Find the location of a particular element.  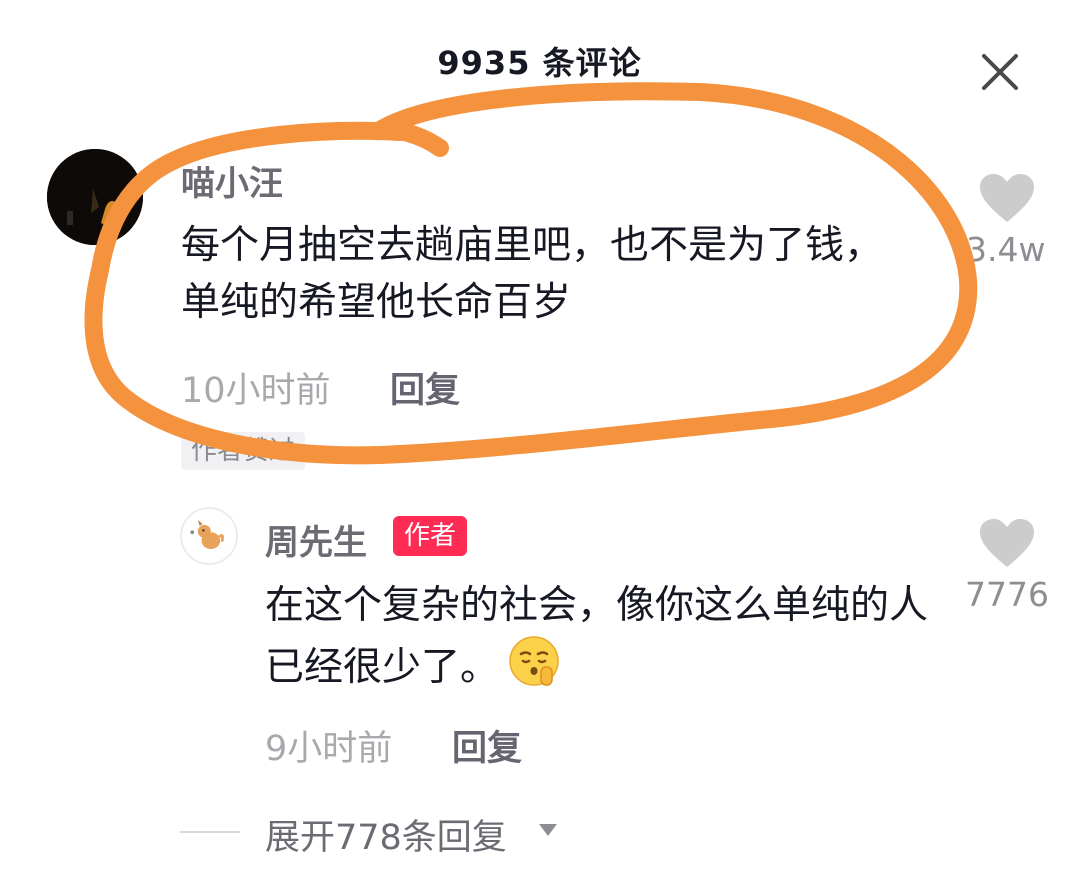

reply-text-content: 在这个复杂的社会，像你这么单纯的人已经很少了。 is located at coordinates (597, 636).